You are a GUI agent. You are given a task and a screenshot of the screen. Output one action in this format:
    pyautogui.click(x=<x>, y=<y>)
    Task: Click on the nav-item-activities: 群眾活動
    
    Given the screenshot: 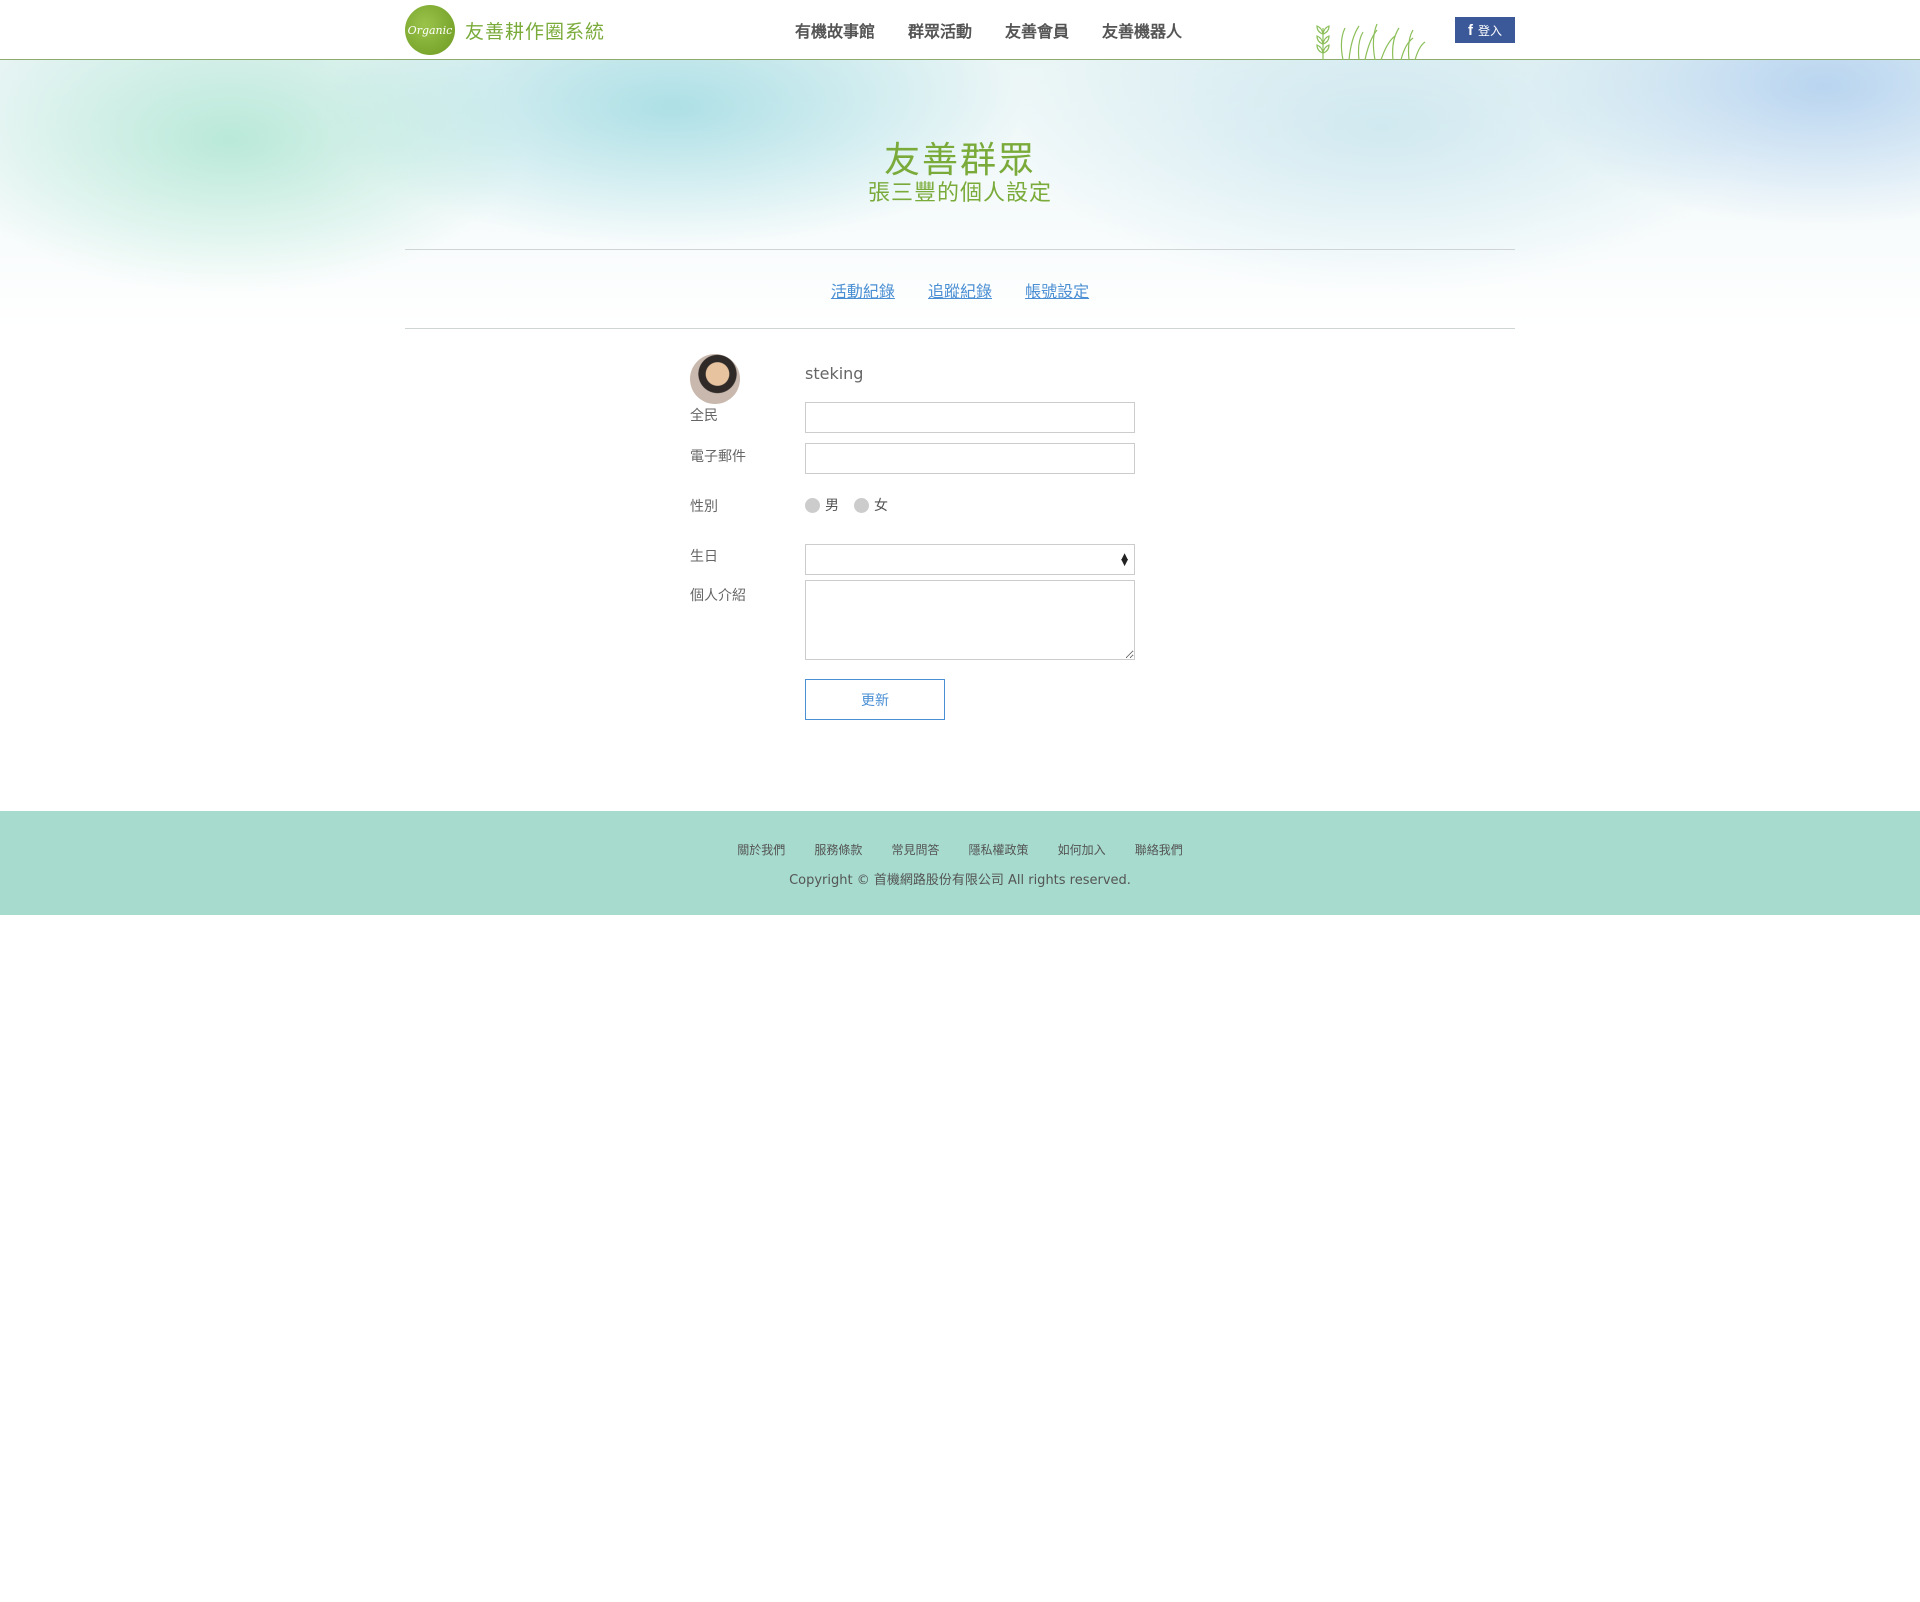 What is the action you would take?
    pyautogui.click(x=940, y=30)
    